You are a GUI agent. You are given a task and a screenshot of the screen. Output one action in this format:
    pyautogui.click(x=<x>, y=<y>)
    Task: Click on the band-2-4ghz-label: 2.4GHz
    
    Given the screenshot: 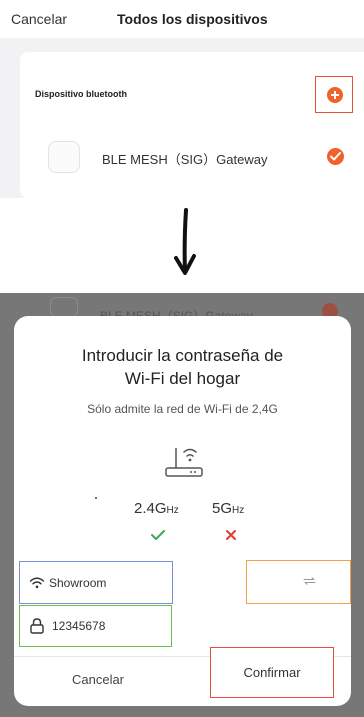 What is the action you would take?
    pyautogui.click(x=156, y=508)
    